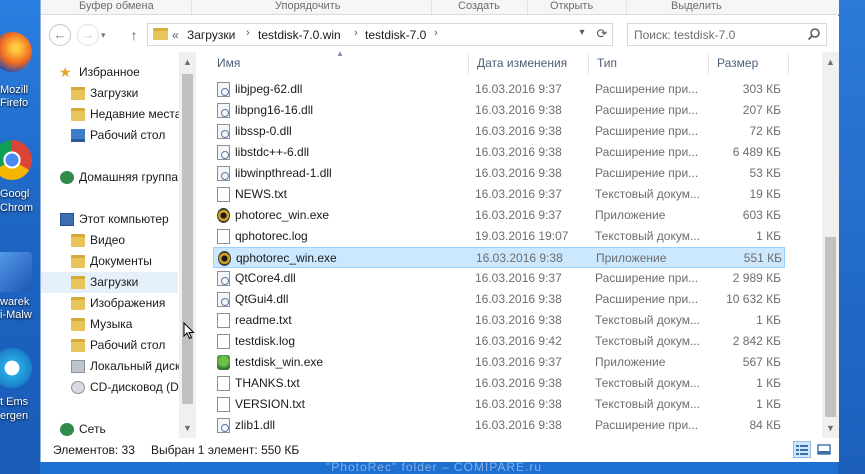 This screenshot has width=865, height=474. I want to click on status-bar: Элементов: 33 Выбран 1 элемент: 550 КБ, so click(440, 450).